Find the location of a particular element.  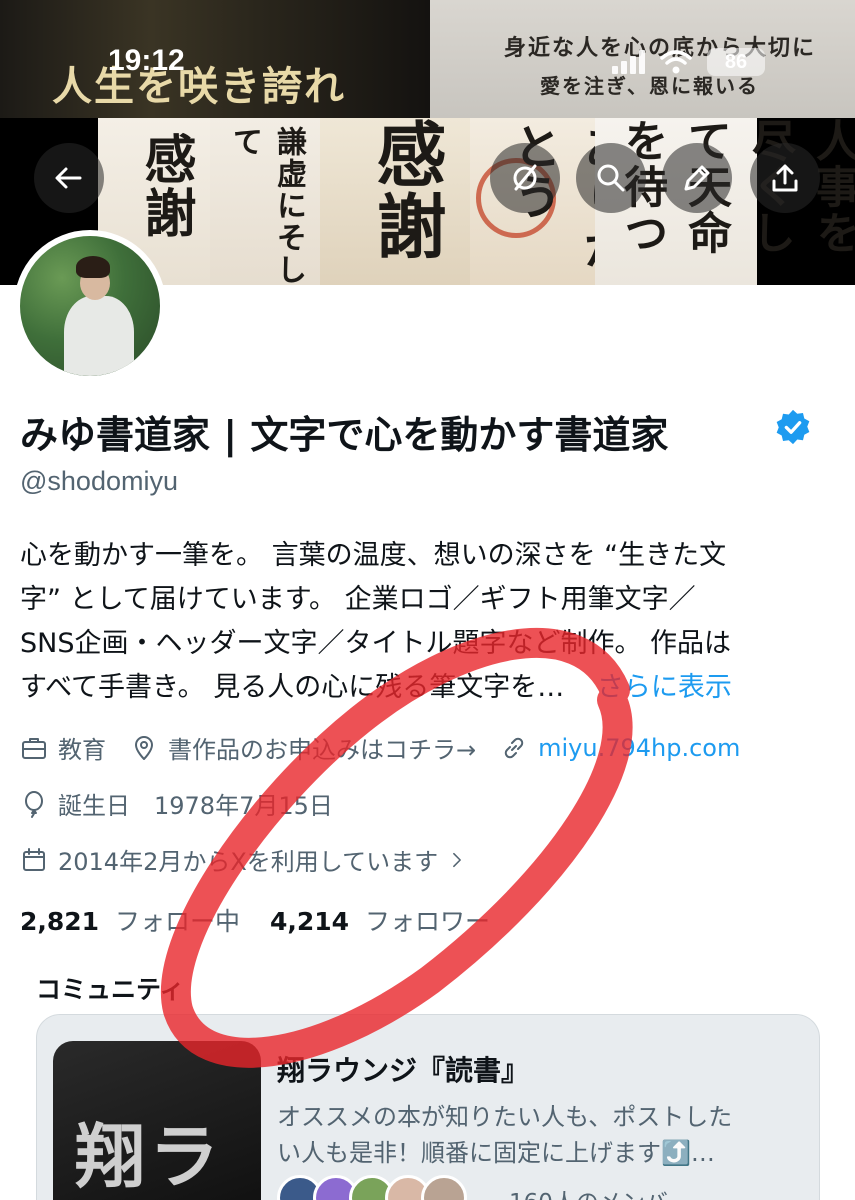

bio-line: 心を動かす一筆を。 言葉の温度、想いの深さを “生きた文 is located at coordinates (373, 555).